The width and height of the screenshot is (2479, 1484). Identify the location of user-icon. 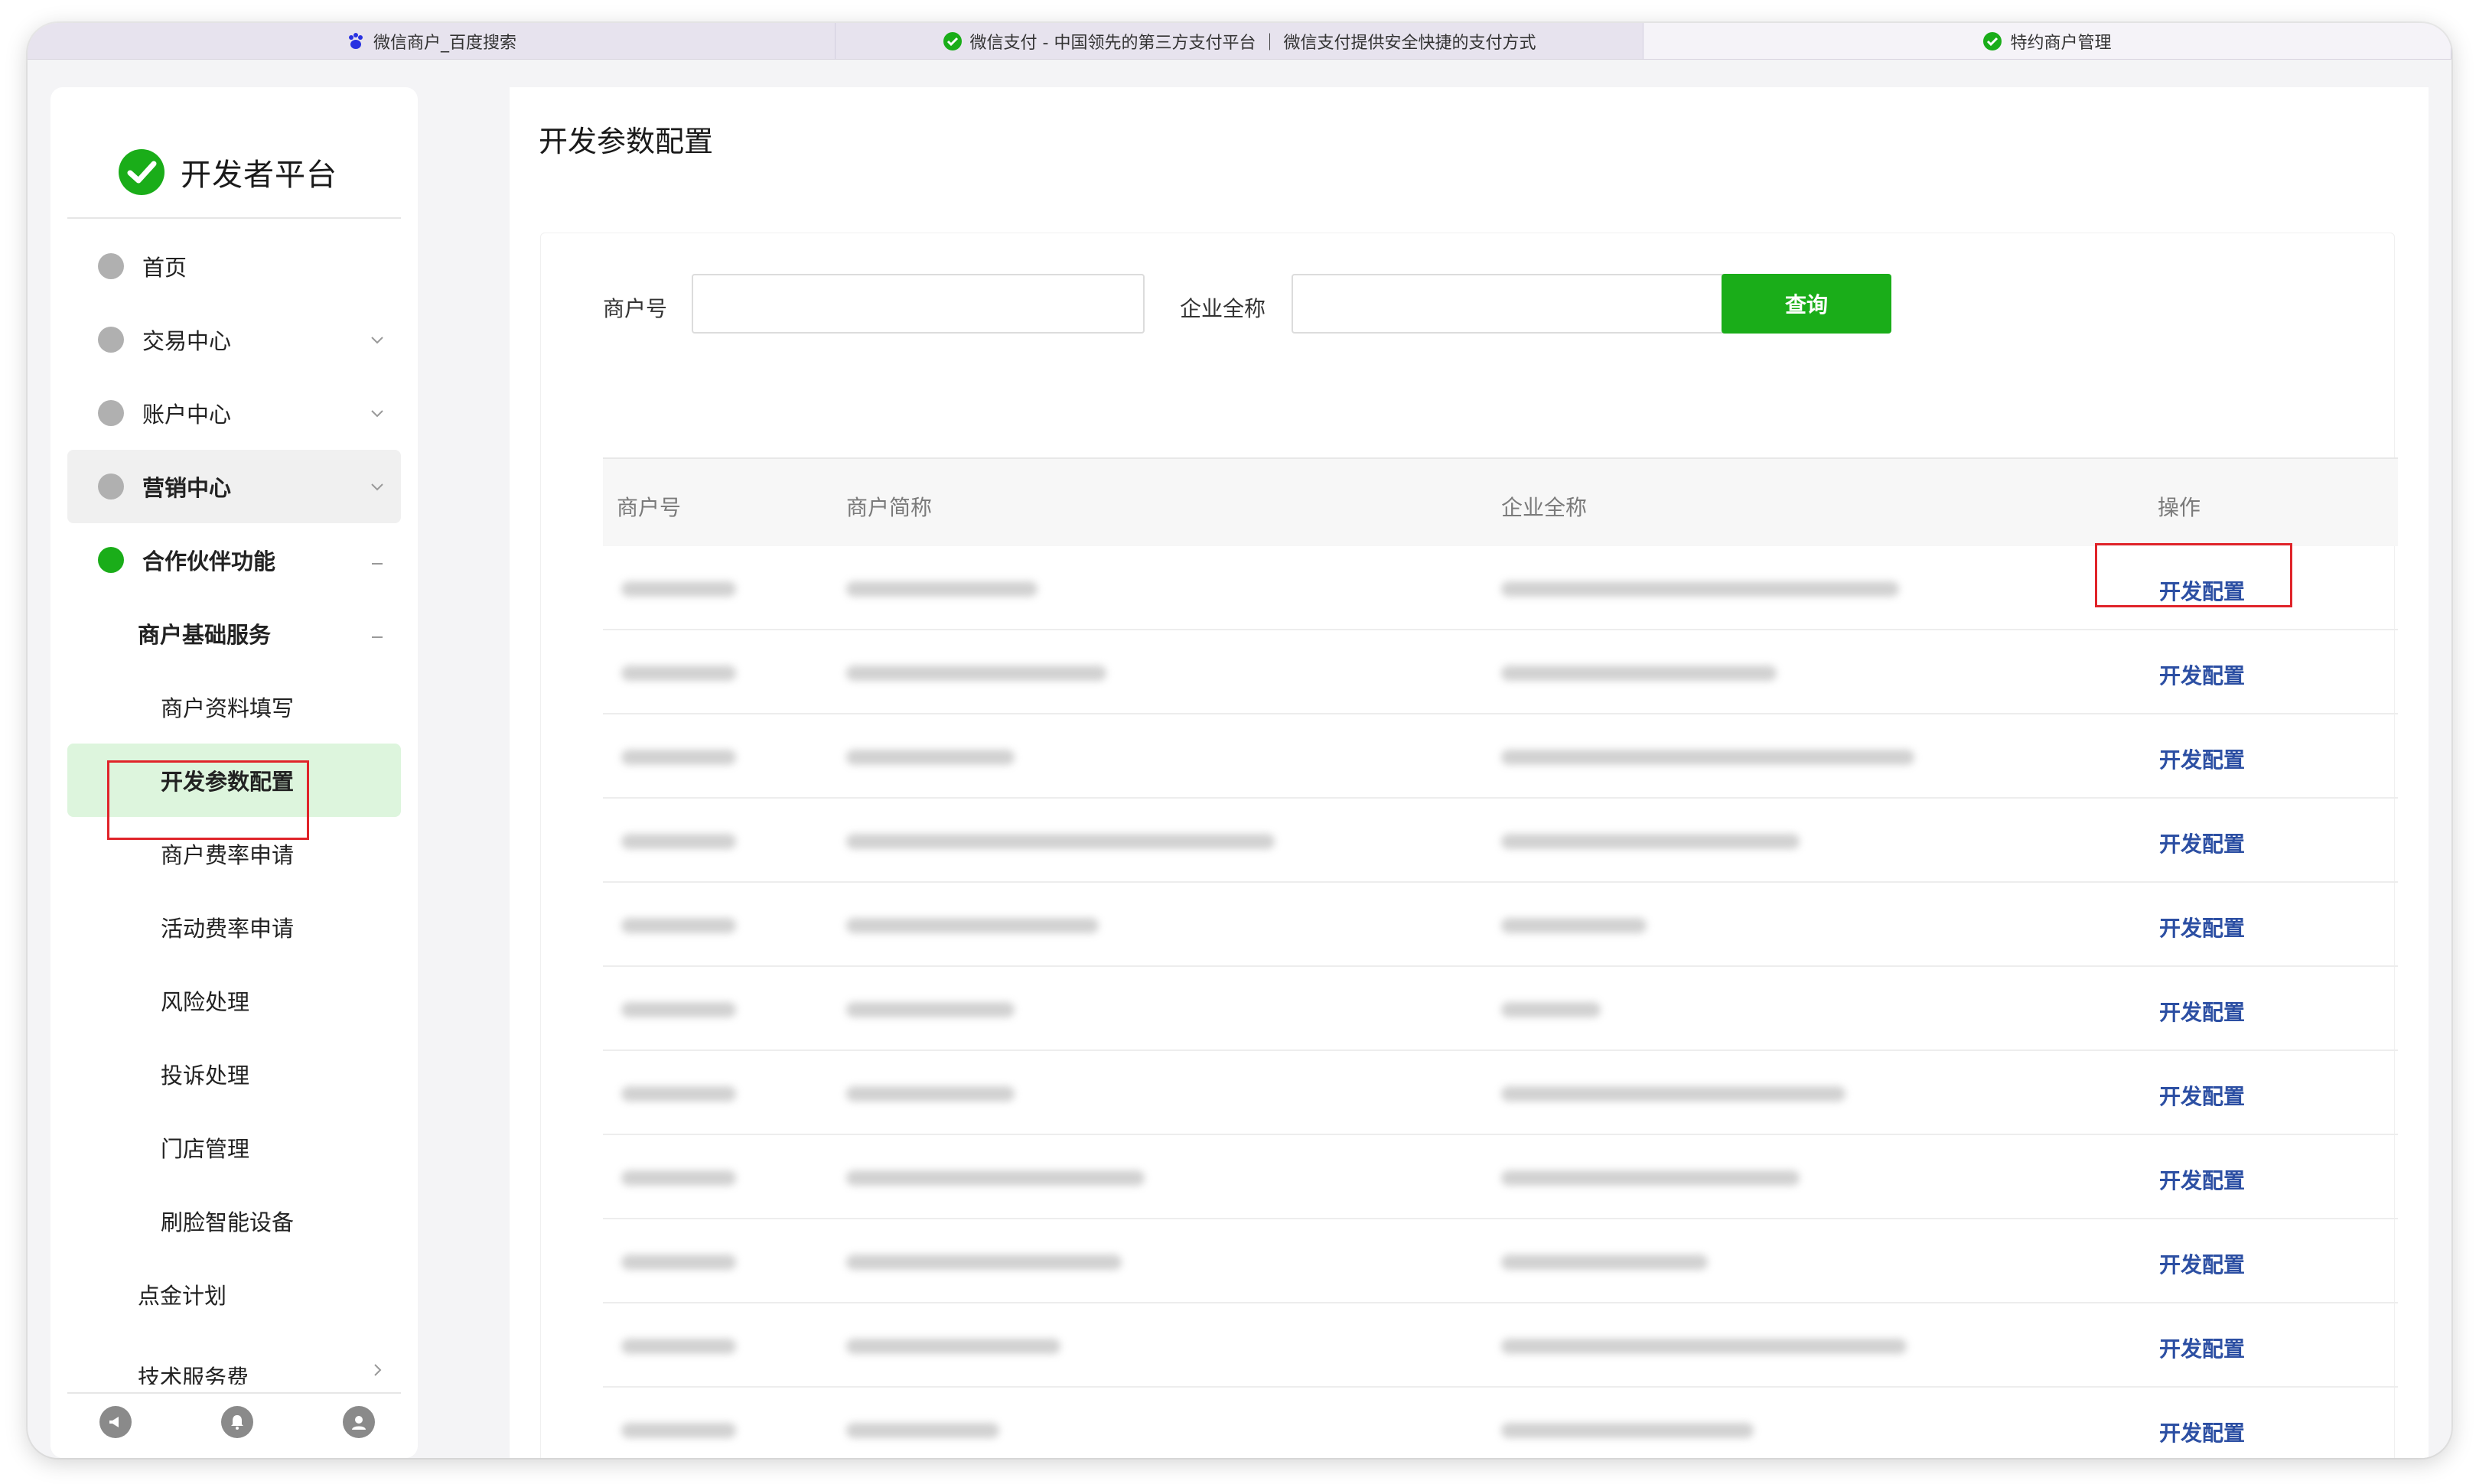
(359, 1422).